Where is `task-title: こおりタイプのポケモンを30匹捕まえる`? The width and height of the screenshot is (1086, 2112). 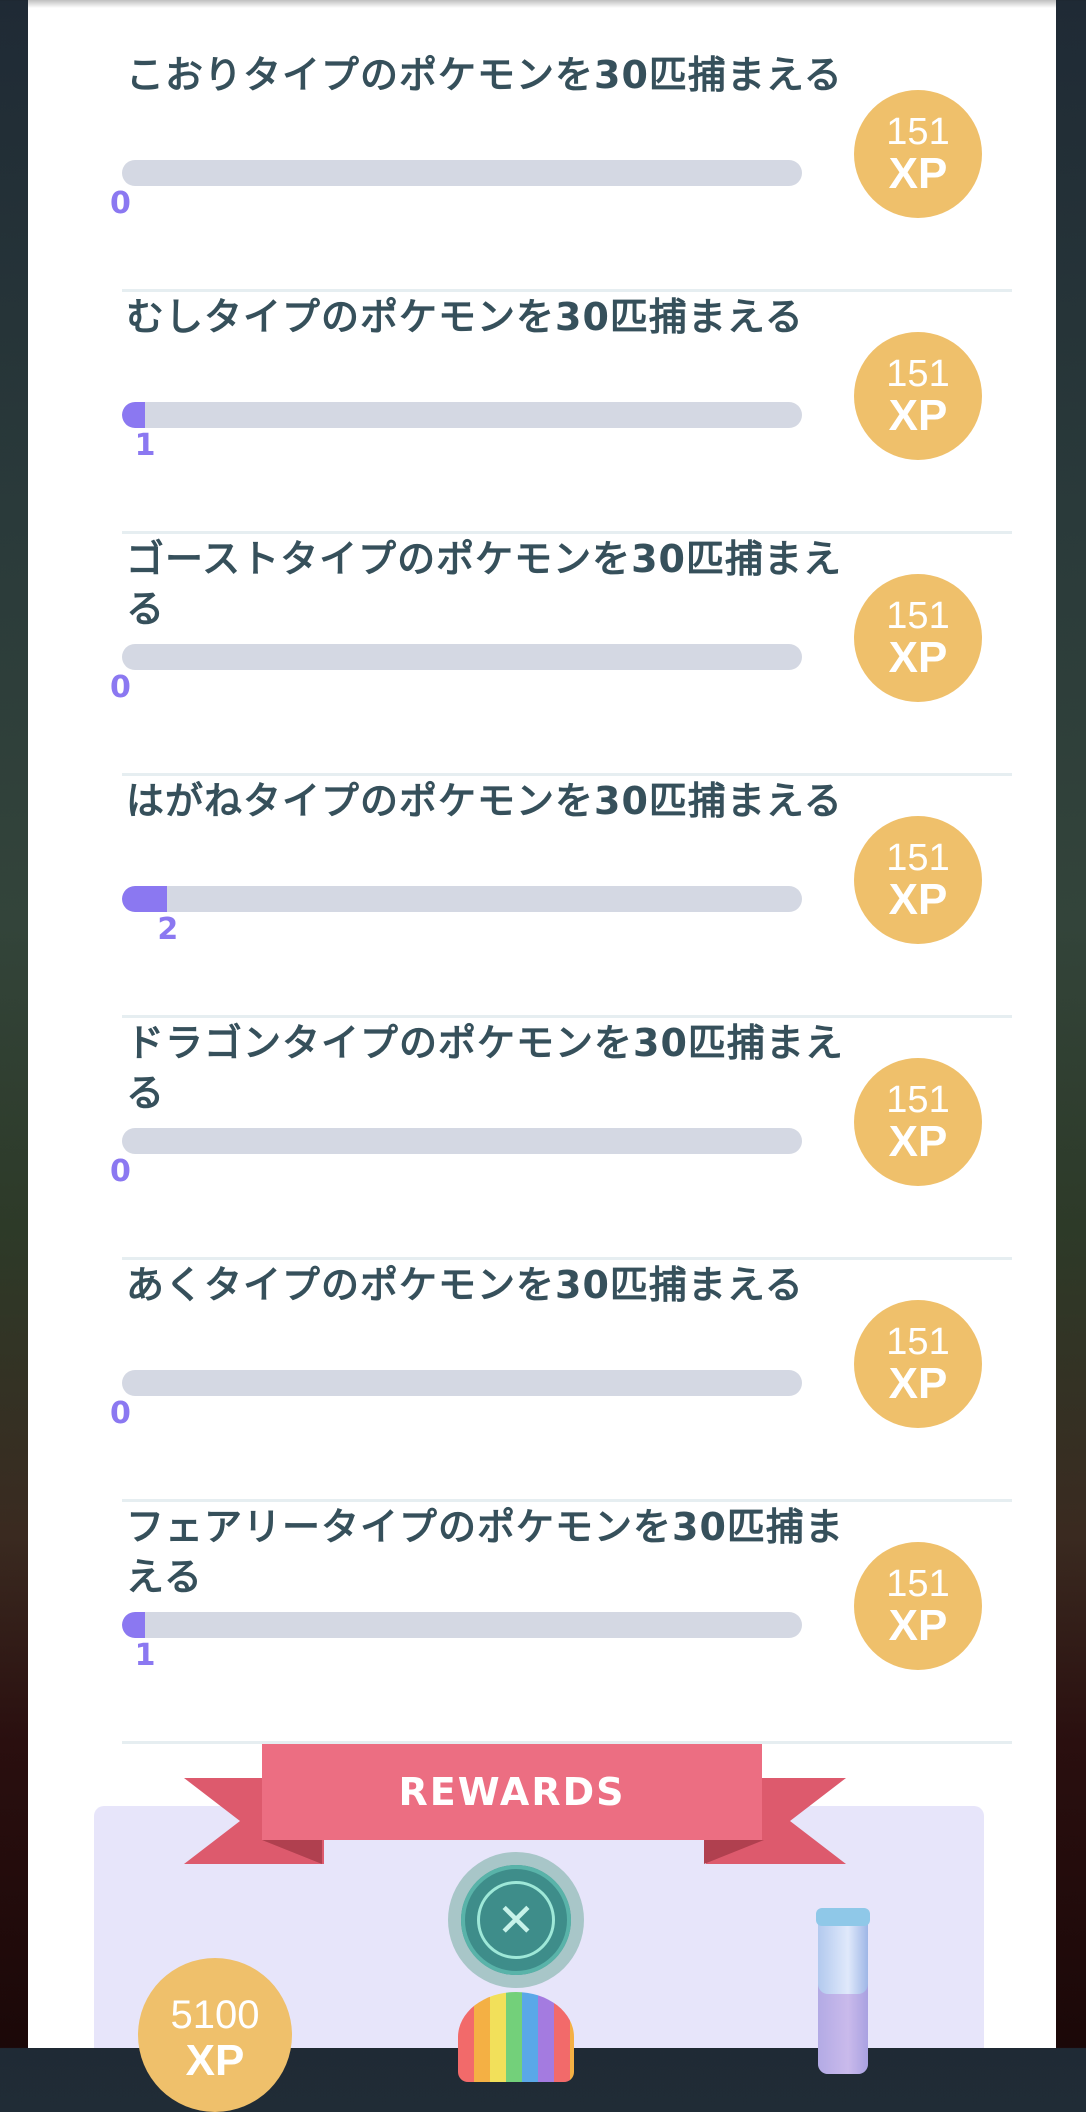
task-title: こおりタイプのポケモンを30匹捕まえる is located at coordinates (484, 75).